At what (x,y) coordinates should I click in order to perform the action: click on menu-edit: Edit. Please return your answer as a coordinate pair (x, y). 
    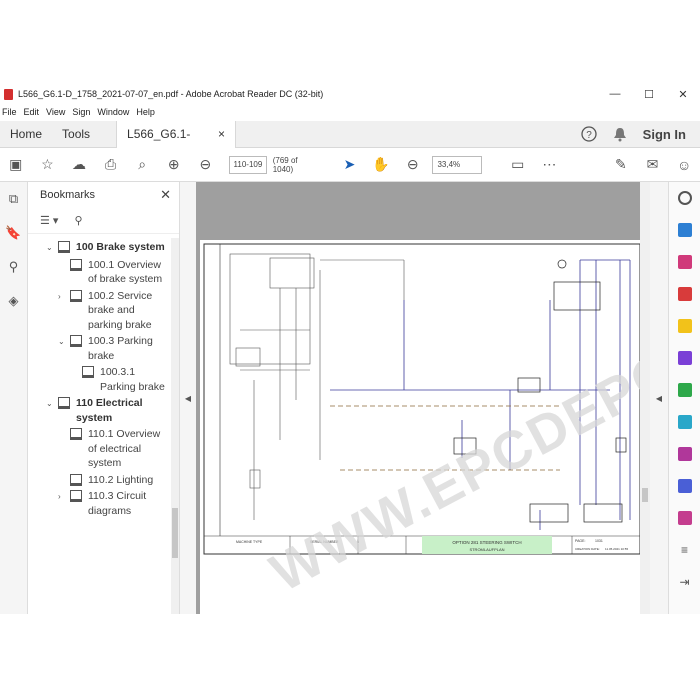
    Looking at the image, I should click on (33, 112).